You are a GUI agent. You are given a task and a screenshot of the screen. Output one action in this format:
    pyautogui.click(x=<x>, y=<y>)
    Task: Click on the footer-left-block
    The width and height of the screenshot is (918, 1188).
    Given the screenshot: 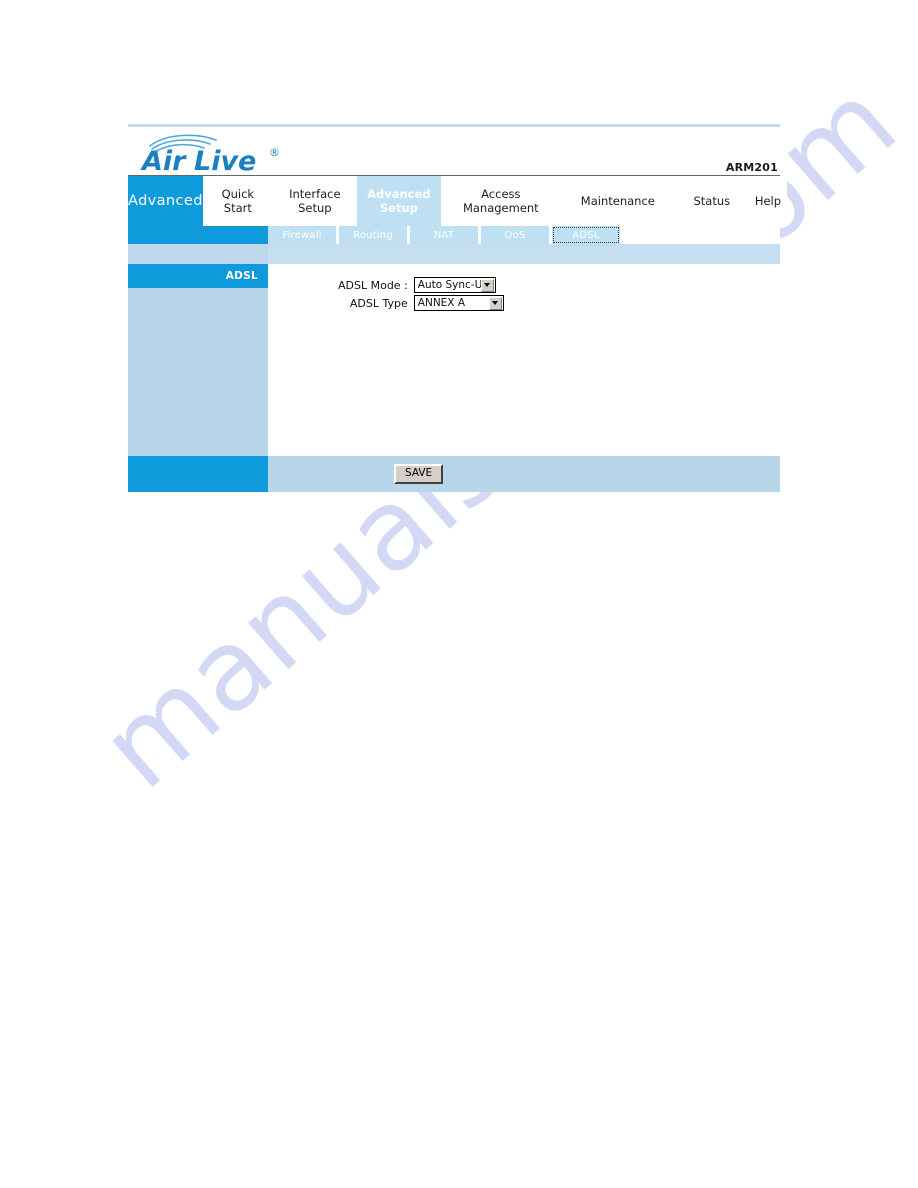 What is the action you would take?
    pyautogui.click(x=198, y=474)
    